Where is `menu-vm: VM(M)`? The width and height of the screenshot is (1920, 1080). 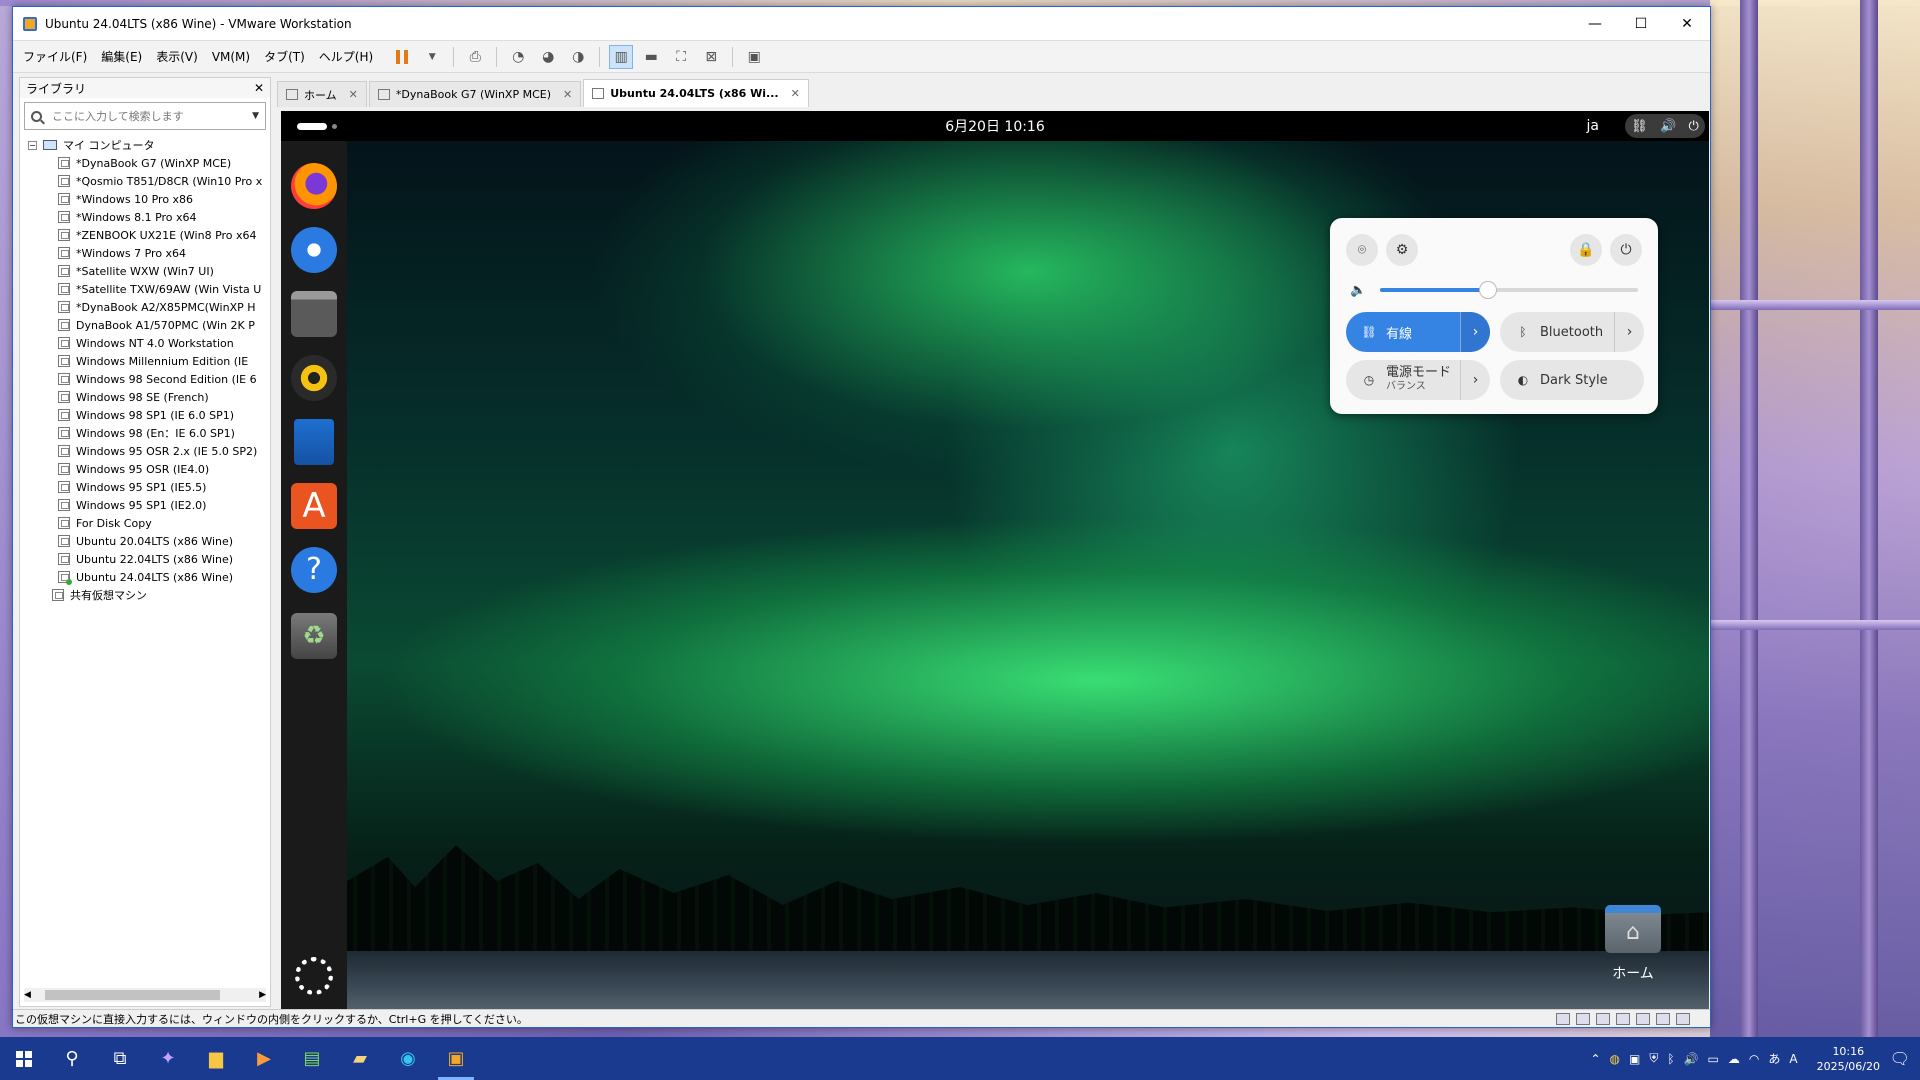 menu-vm: VM(M) is located at coordinates (231, 57).